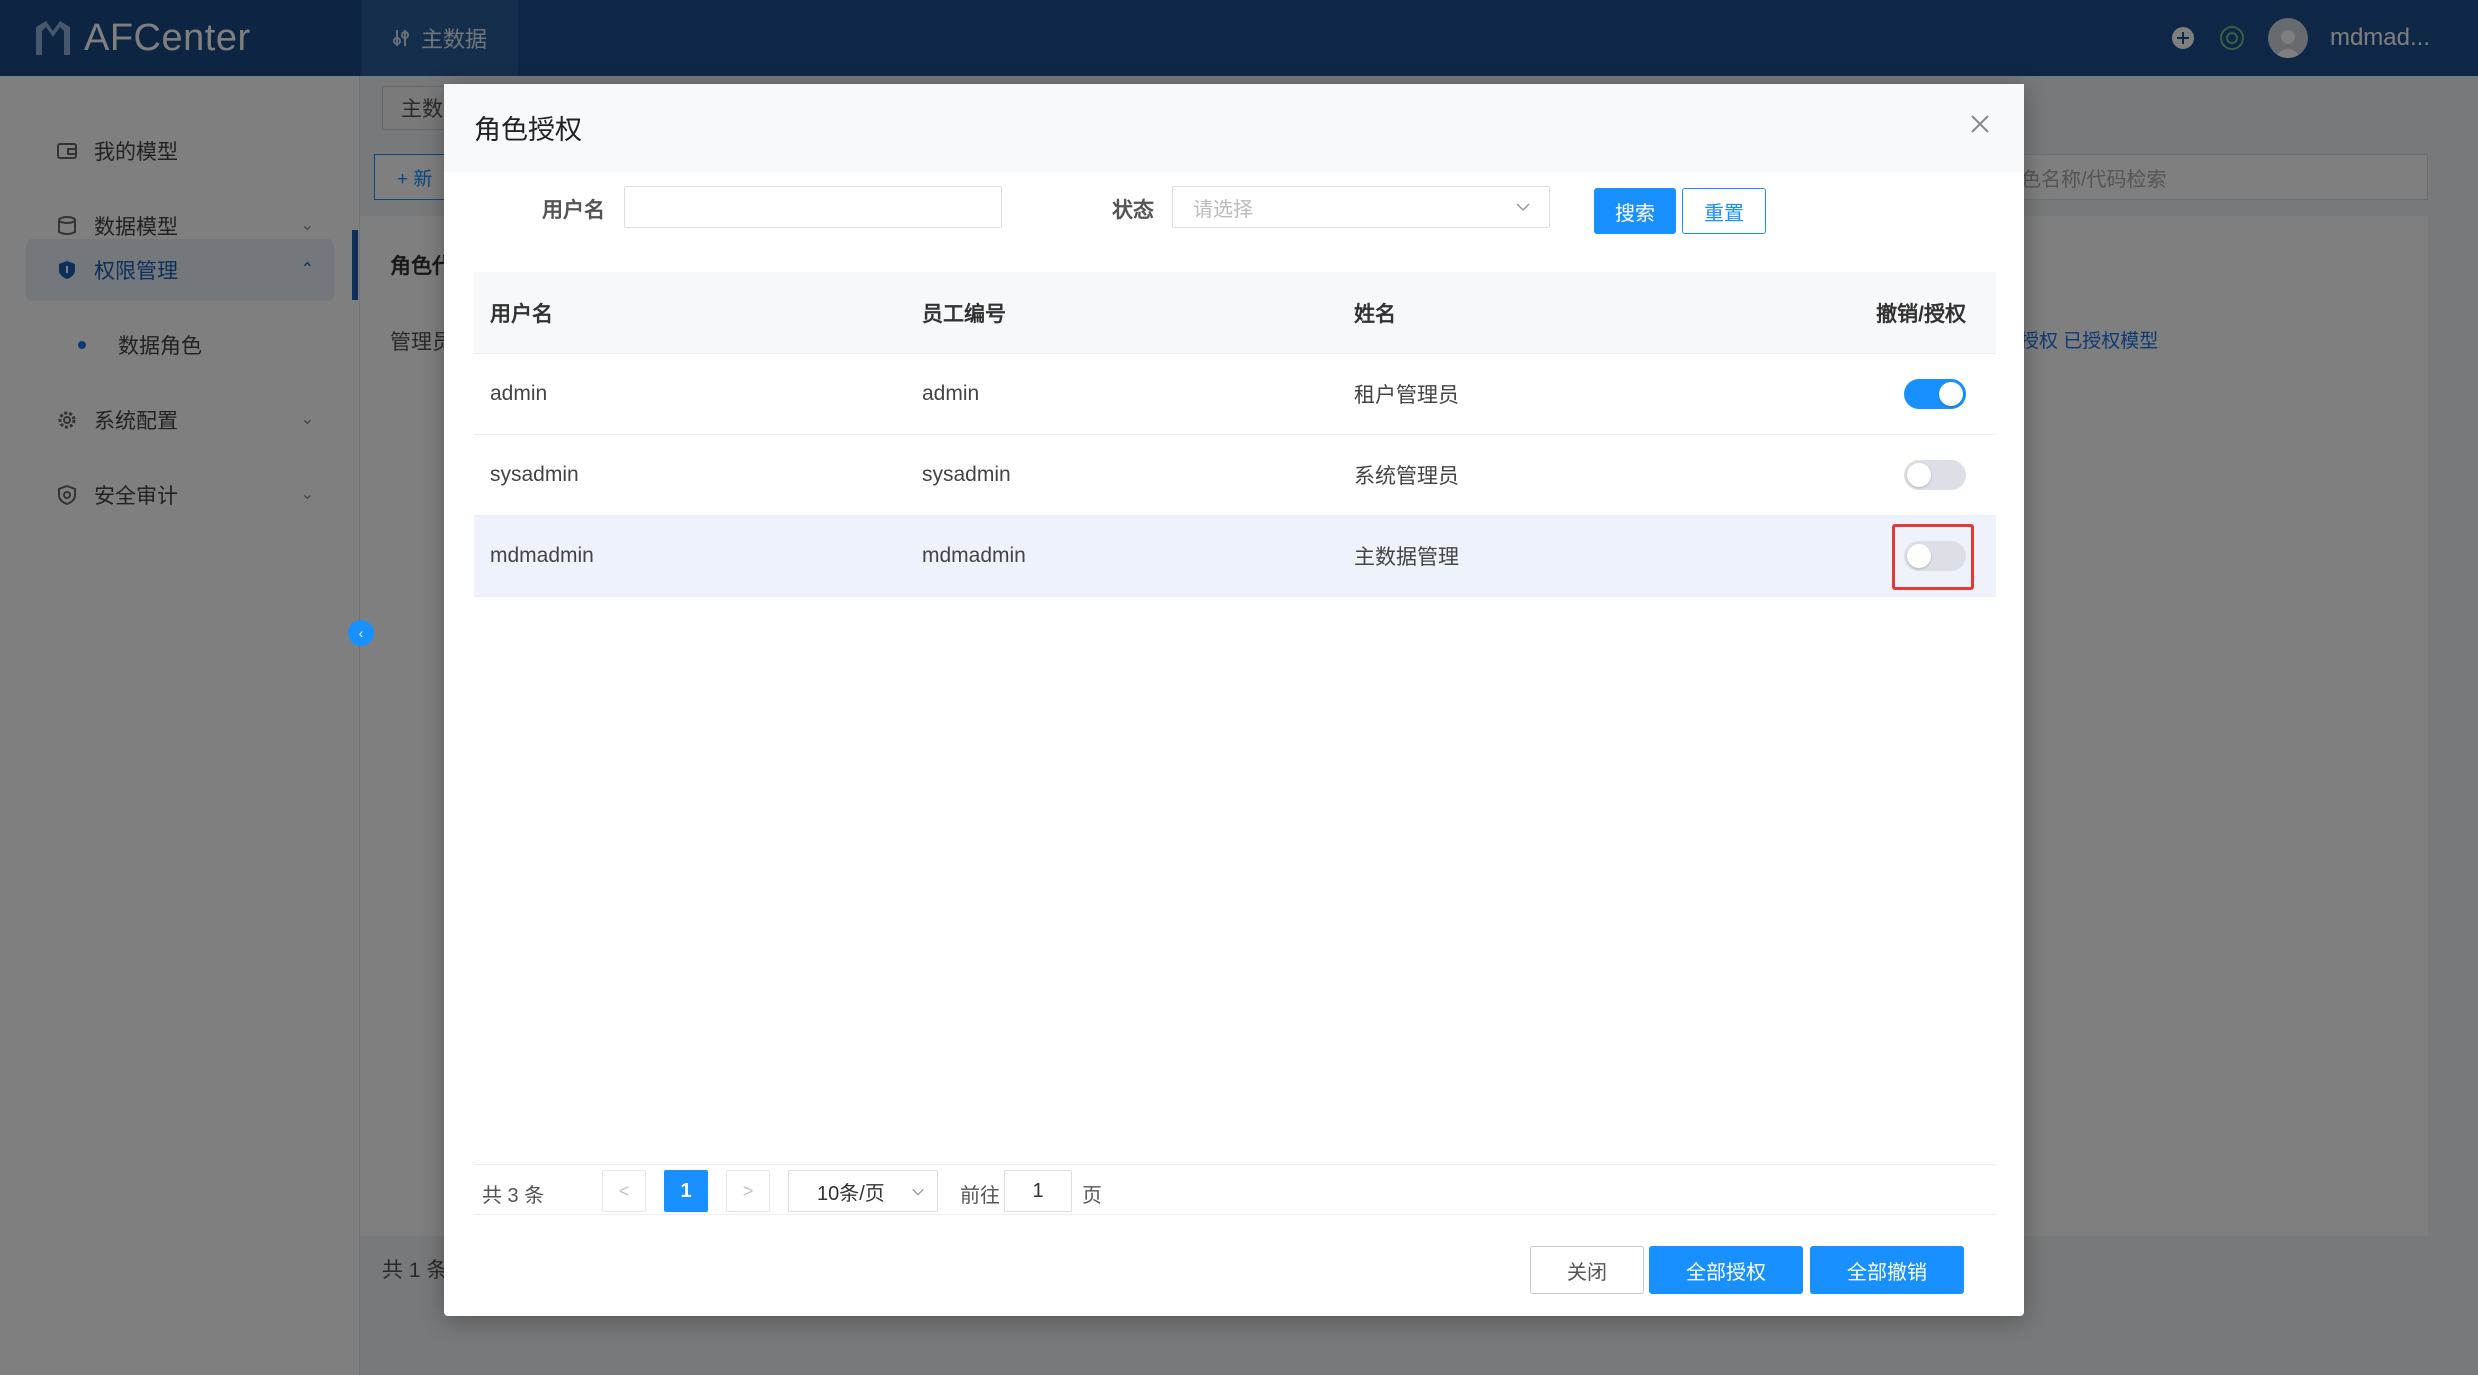 The width and height of the screenshot is (2478, 1375). What do you see at coordinates (1232, 1191) in the screenshot?
I see `pagination: 共 3 条 < 1 > 10条/页 前往 1 页` at bounding box center [1232, 1191].